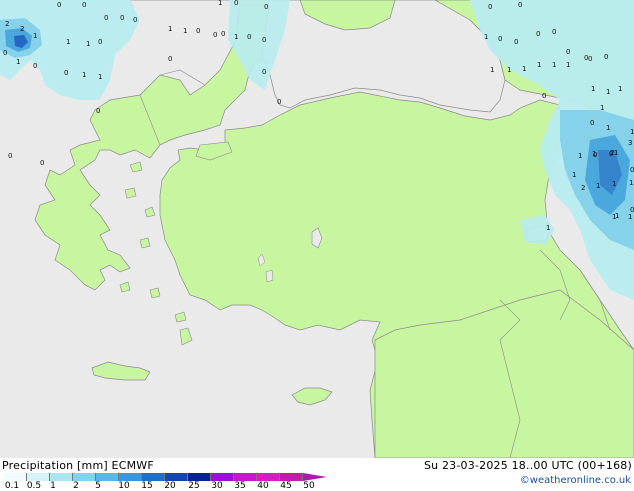 Image resolution: width=634 pixels, height=491 pixels. I want to click on legend-arrow-icon, so click(315, 477).